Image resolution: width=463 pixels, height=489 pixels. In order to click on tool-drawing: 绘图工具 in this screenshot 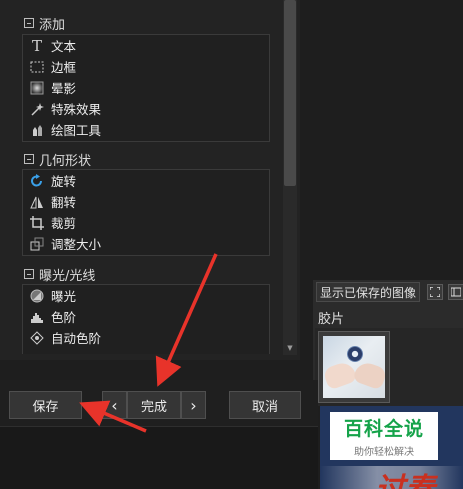, I will do `click(146, 129)`.